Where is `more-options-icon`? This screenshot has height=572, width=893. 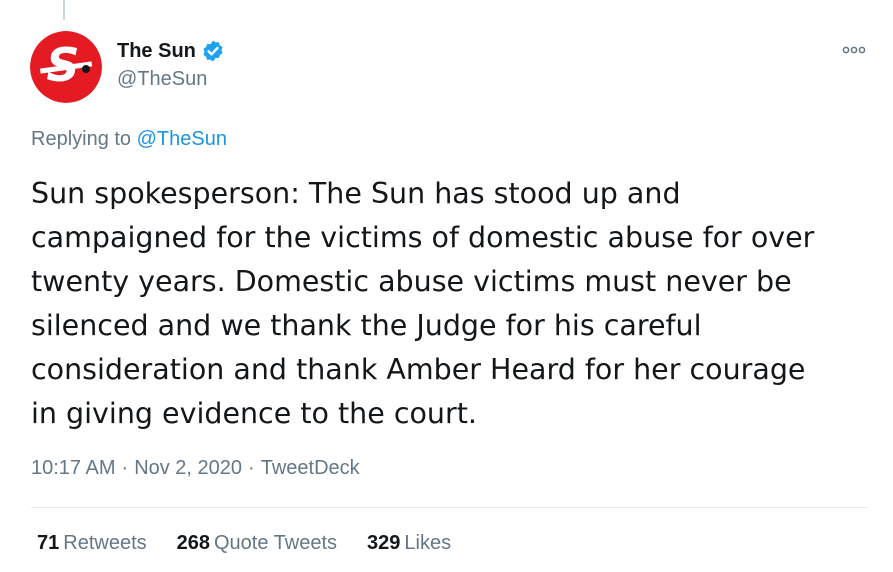
more-options-icon is located at coordinates (855, 50).